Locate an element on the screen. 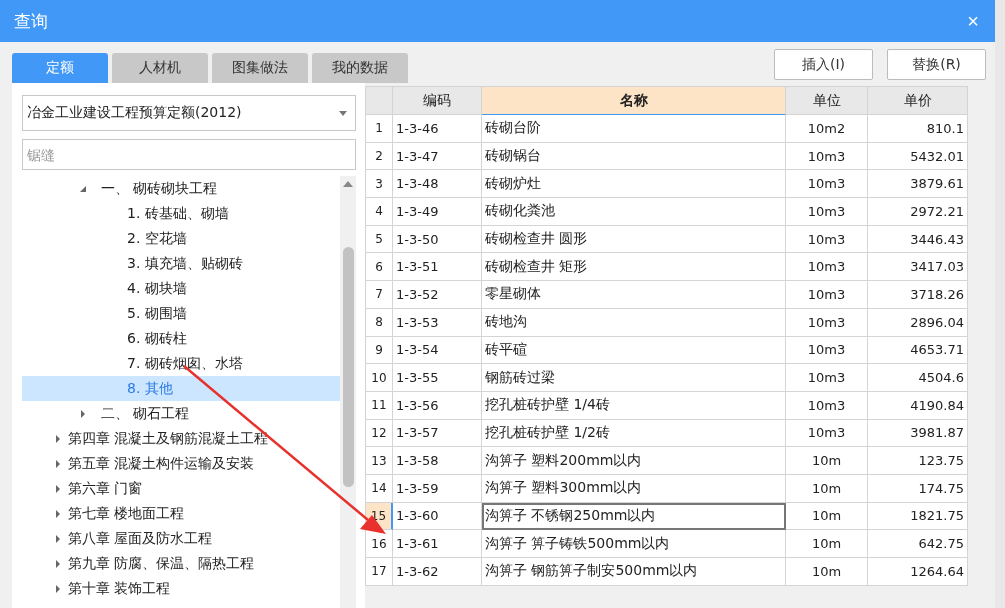  tree-item: 2. 空花墙 is located at coordinates (157, 238).